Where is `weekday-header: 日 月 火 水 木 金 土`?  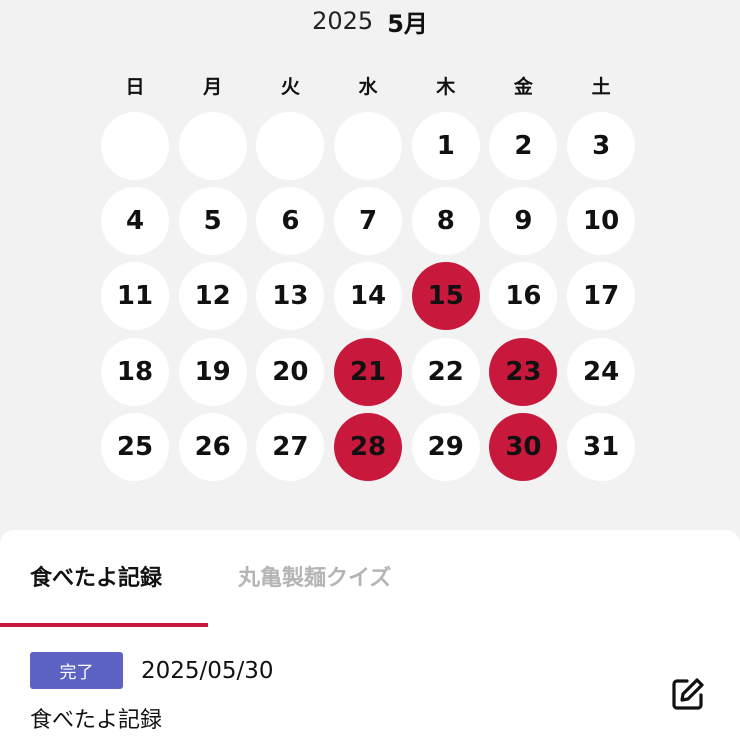
weekday-header: 日 月 火 水 木 金 土 is located at coordinates (368, 85).